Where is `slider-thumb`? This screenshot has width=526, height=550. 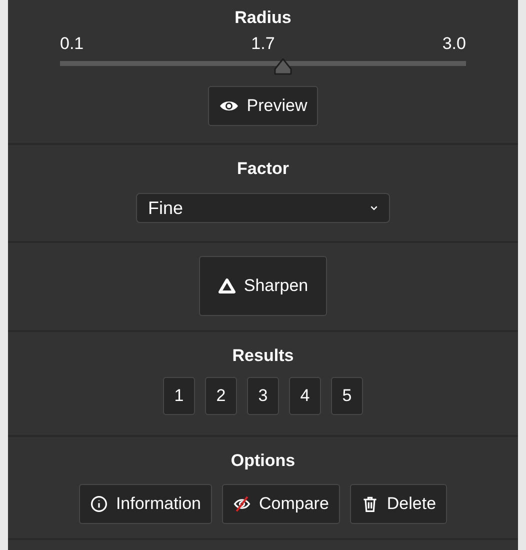 slider-thumb is located at coordinates (283, 67).